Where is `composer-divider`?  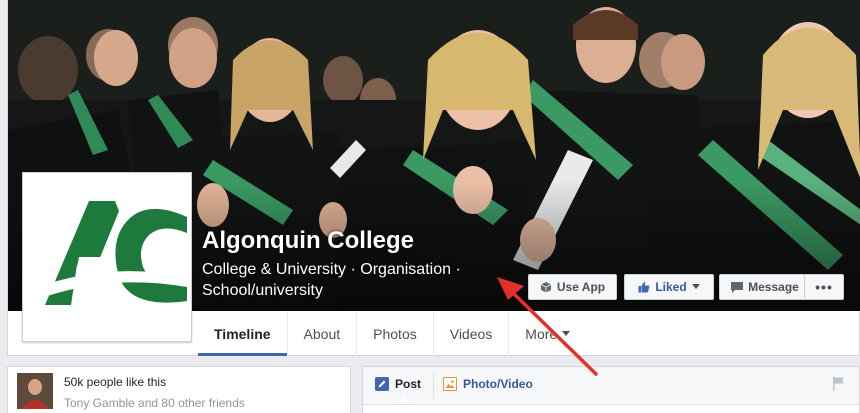 composer-divider is located at coordinates (433, 386).